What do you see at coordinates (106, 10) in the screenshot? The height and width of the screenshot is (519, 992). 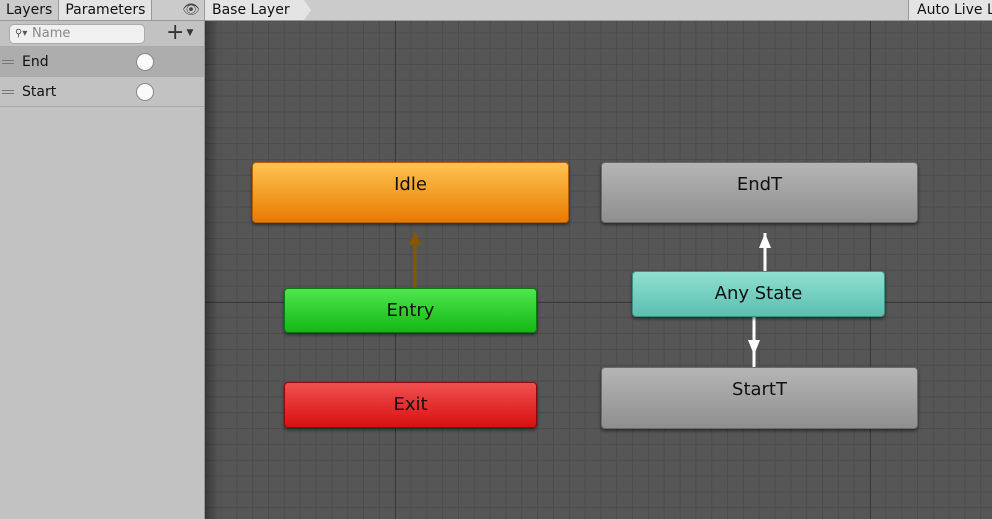 I see `tab-parameters: Parameters` at bounding box center [106, 10].